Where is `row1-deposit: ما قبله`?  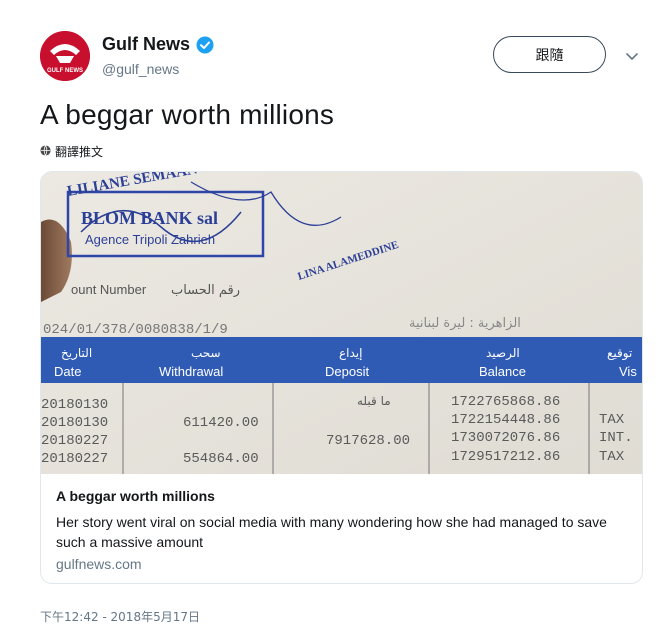
row1-deposit: ما قبله is located at coordinates (374, 401).